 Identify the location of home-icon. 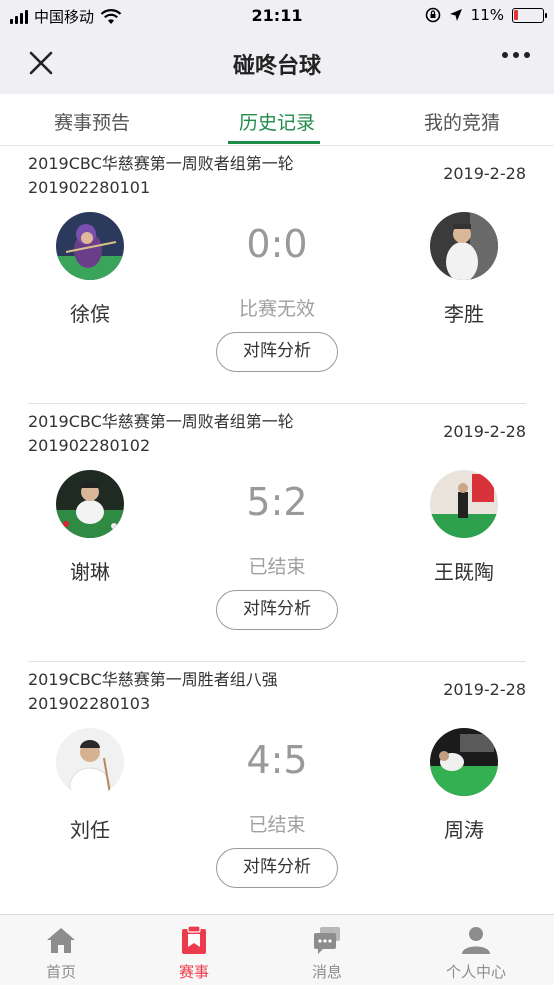
(61, 940).